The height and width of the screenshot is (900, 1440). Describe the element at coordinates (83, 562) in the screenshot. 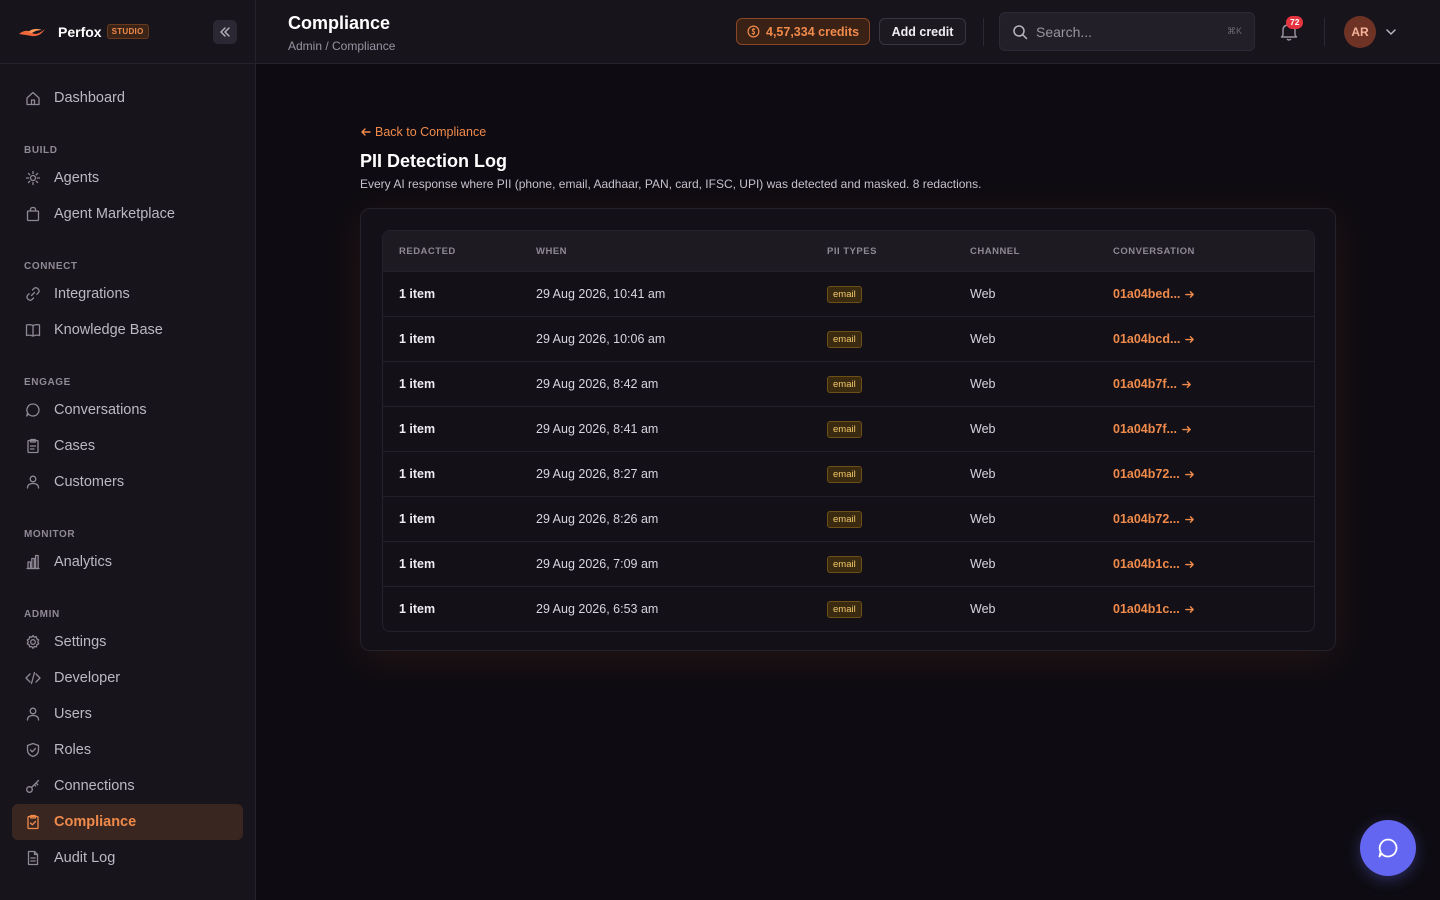

I see `sidebar-item-label: Analytics` at that location.